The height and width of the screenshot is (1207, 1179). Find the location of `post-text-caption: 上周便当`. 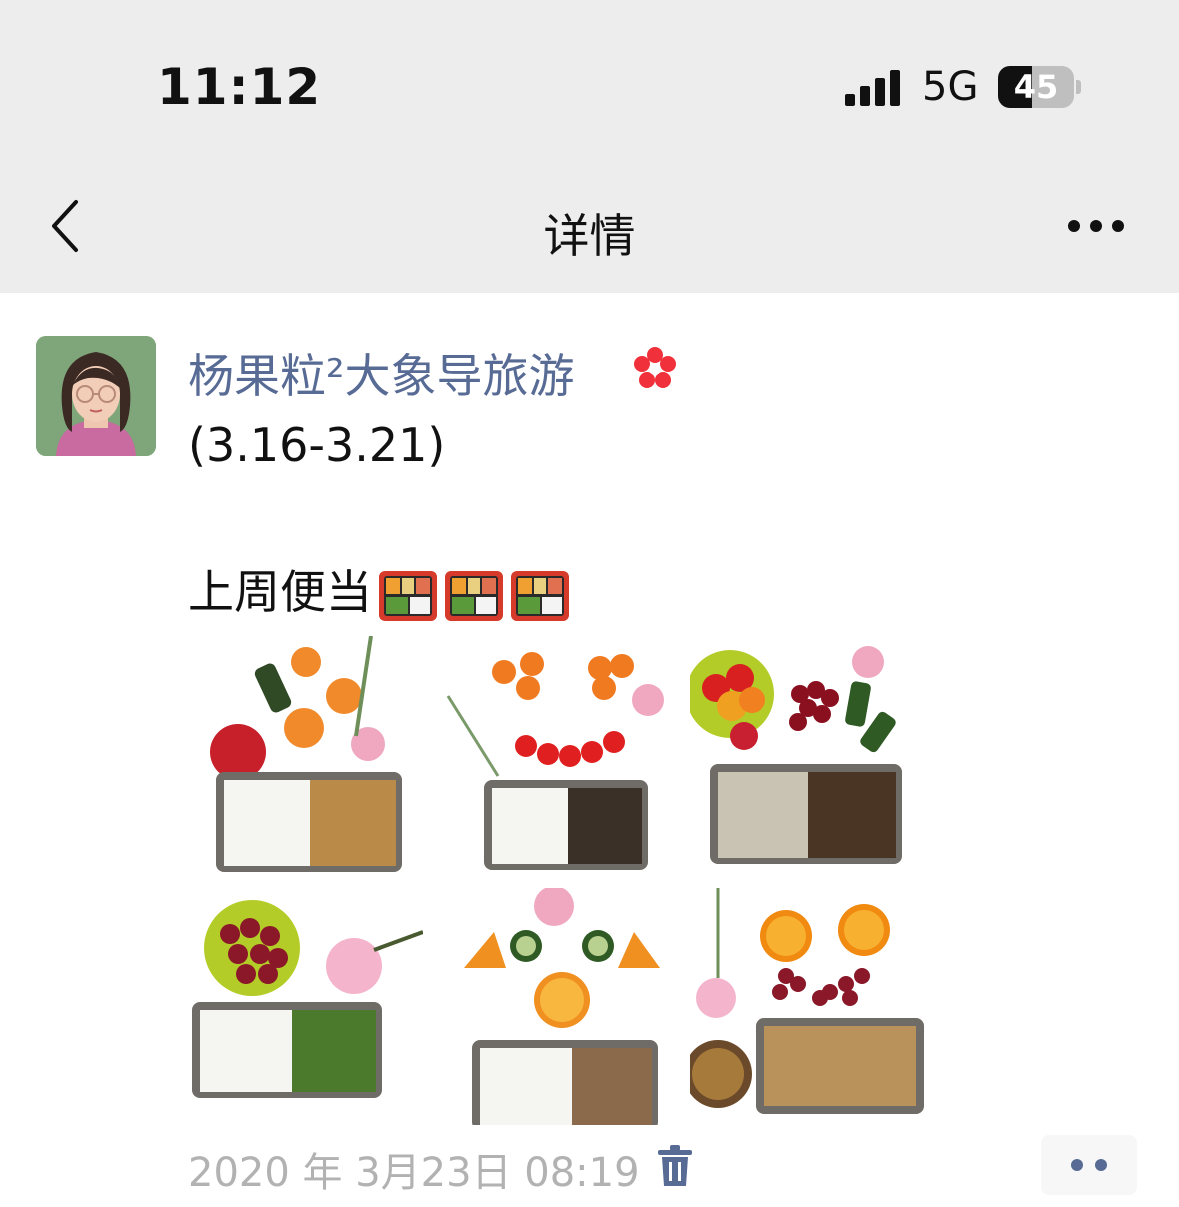

post-text-caption: 上周便当 is located at coordinates (379, 589).